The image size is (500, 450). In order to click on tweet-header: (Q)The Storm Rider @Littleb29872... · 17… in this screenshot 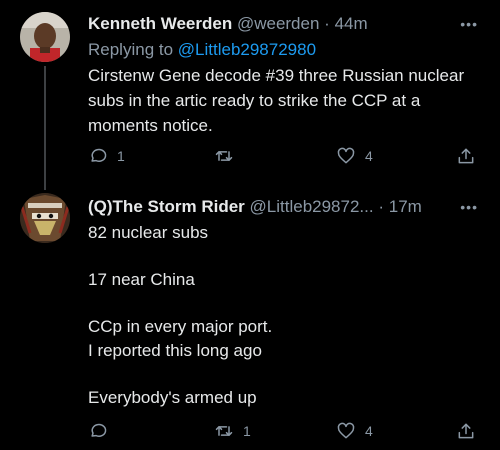, I will do `click(294, 207)`.